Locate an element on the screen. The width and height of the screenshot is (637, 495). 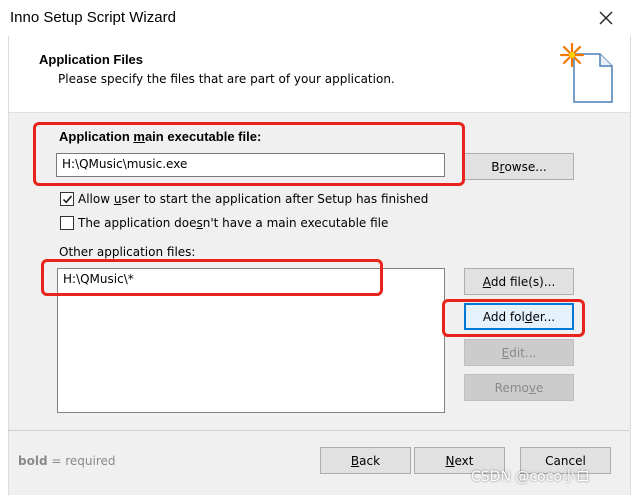
annotation-box-add-folder is located at coordinates (513, 318).